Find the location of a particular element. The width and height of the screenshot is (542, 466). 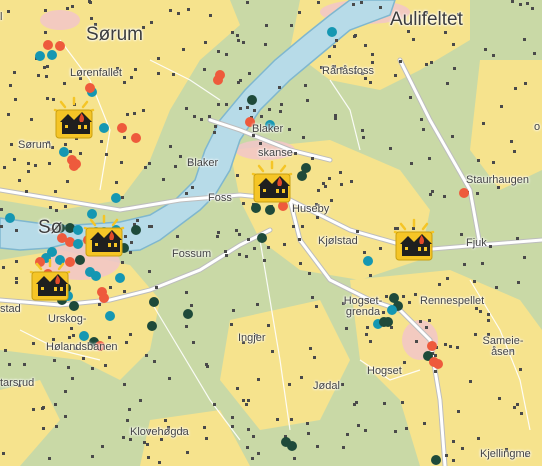

place-label-ingjer: Ingjer is located at coordinates (252, 338).